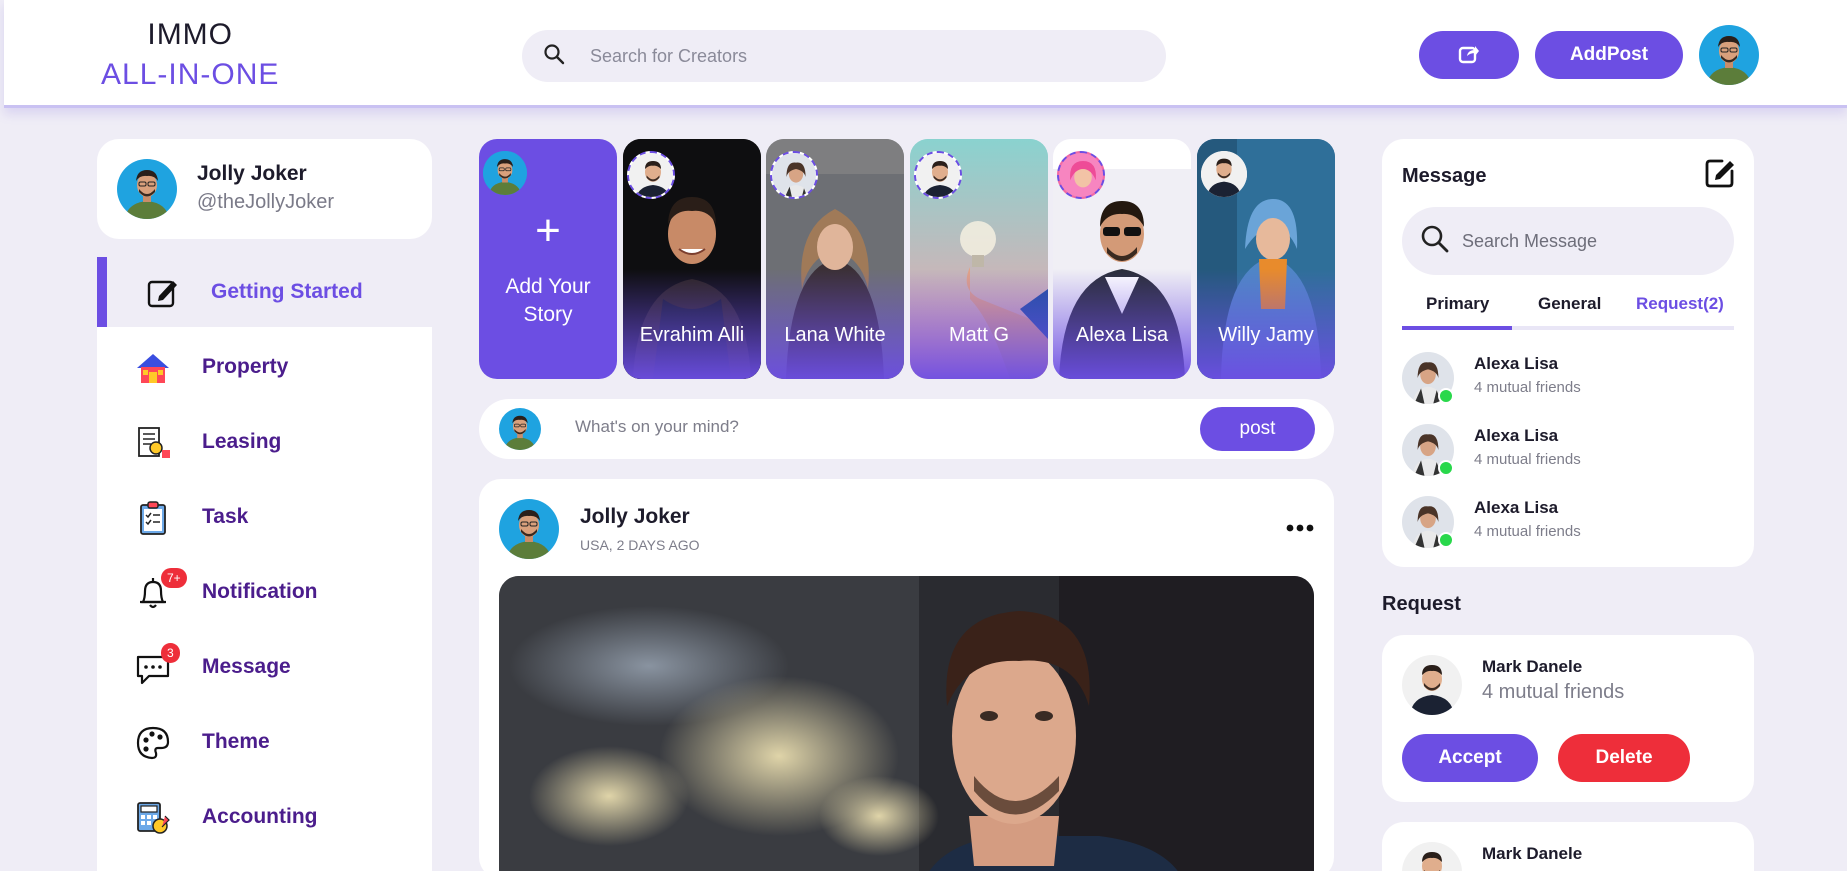  What do you see at coordinates (1729, 55) in the screenshot?
I see `user-avatar` at bounding box center [1729, 55].